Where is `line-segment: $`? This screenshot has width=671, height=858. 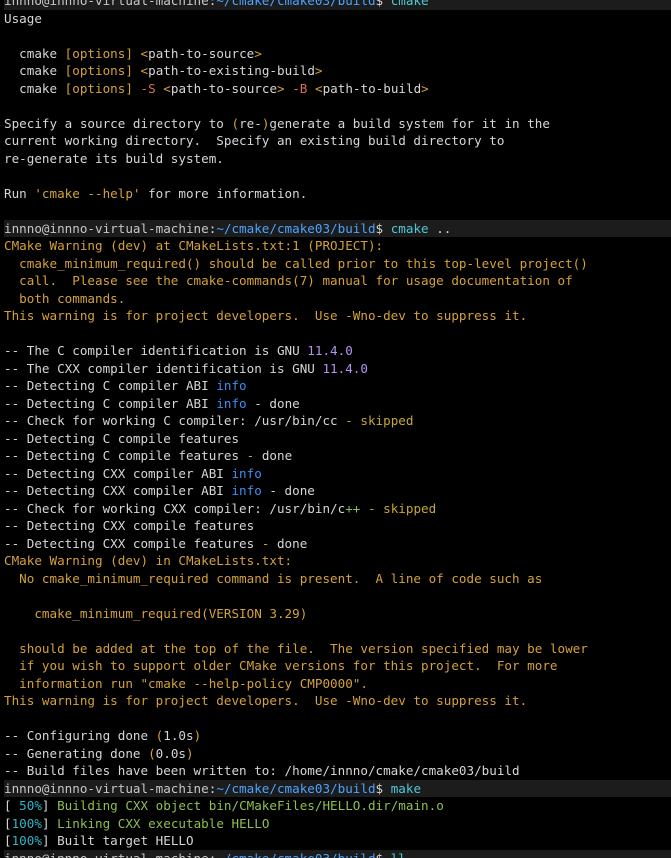 line-segment: $ is located at coordinates (383, 4).